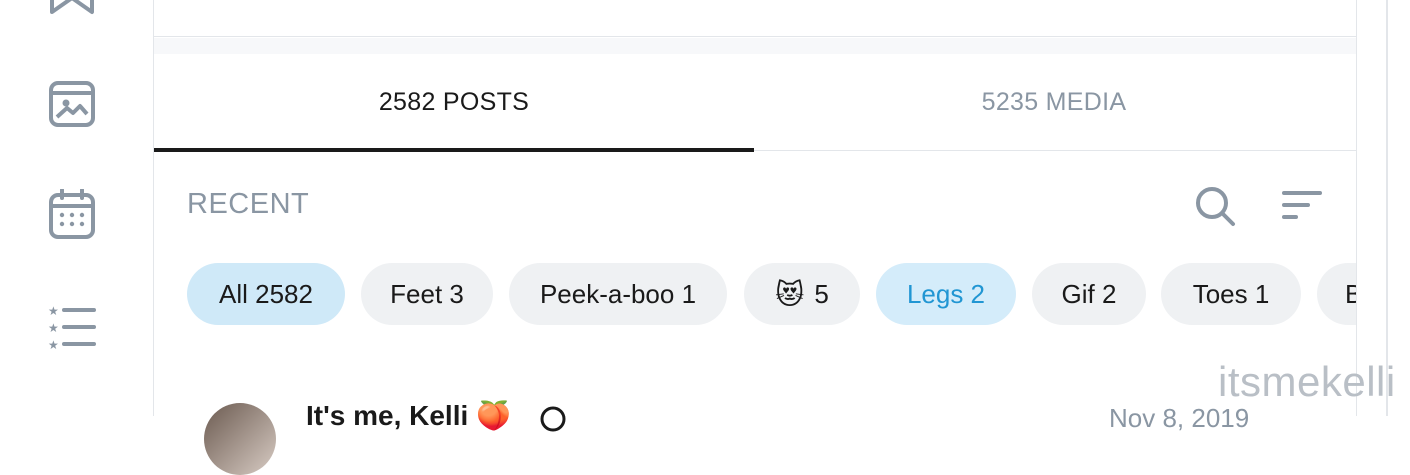 The width and height of the screenshot is (1410, 475). I want to click on chip-peek-a-boo: Peek-a-boo 1, so click(618, 294).